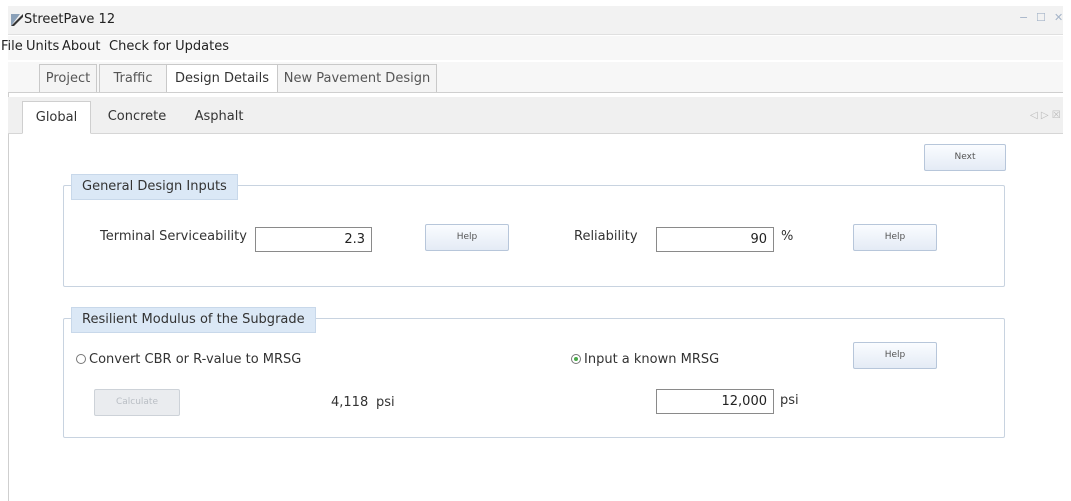 Image resolution: width=1071 pixels, height=501 pixels. Describe the element at coordinates (787, 236) in the screenshot. I see `reliability-unit: %` at that location.